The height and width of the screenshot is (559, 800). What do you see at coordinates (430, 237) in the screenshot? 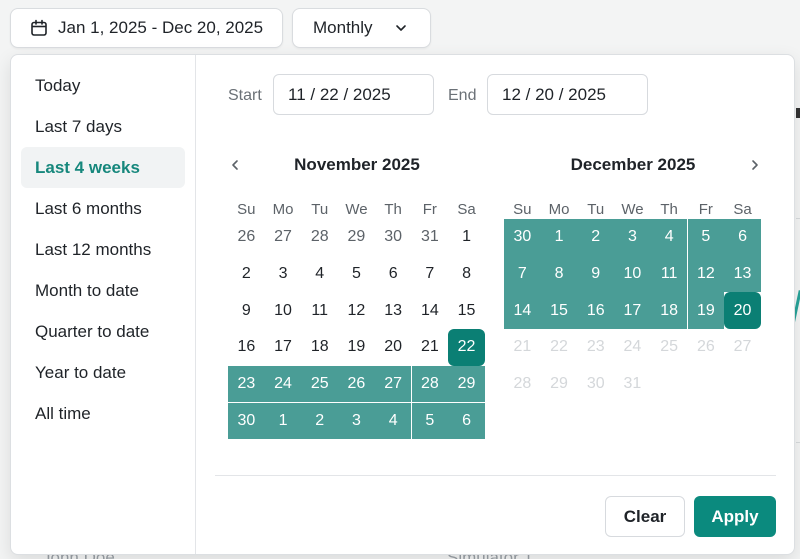
I see `calendar-day: 31` at bounding box center [430, 237].